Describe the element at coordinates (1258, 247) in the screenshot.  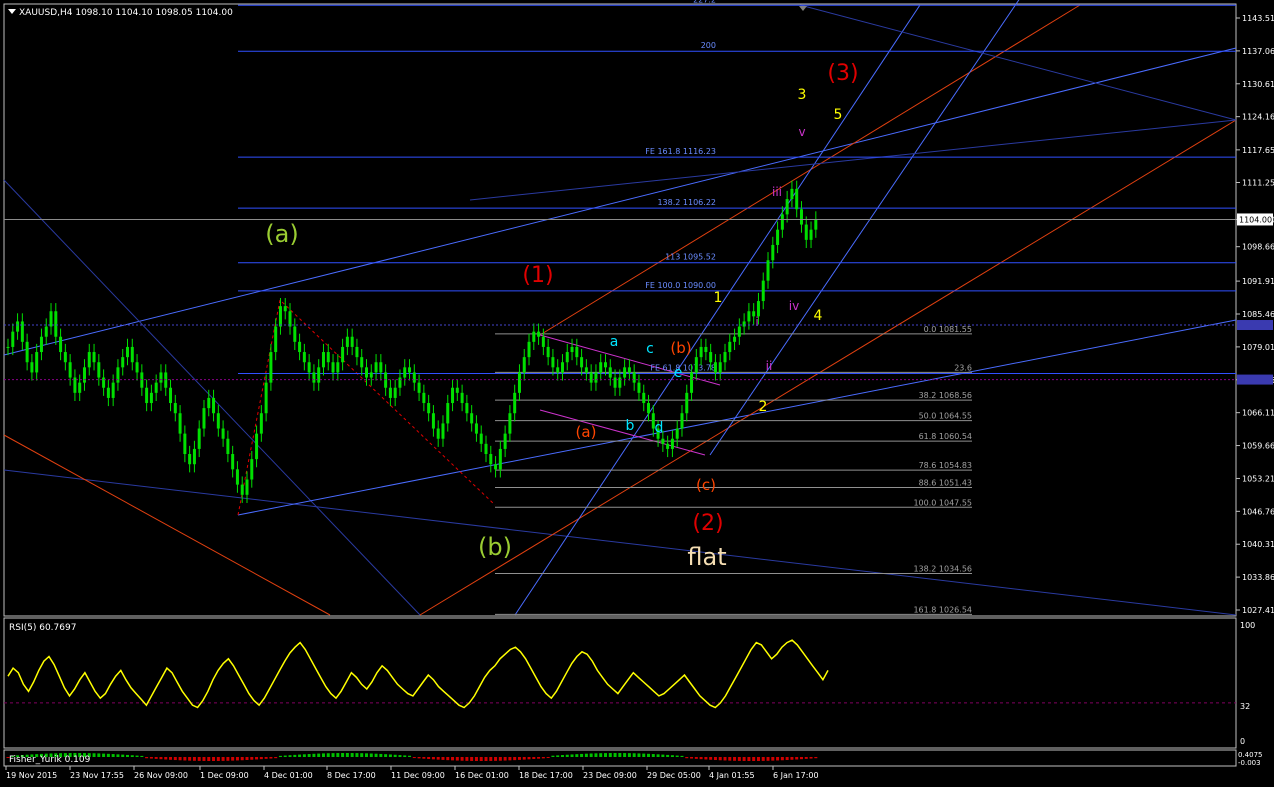
I see `price-tick-label: 1098.66` at that location.